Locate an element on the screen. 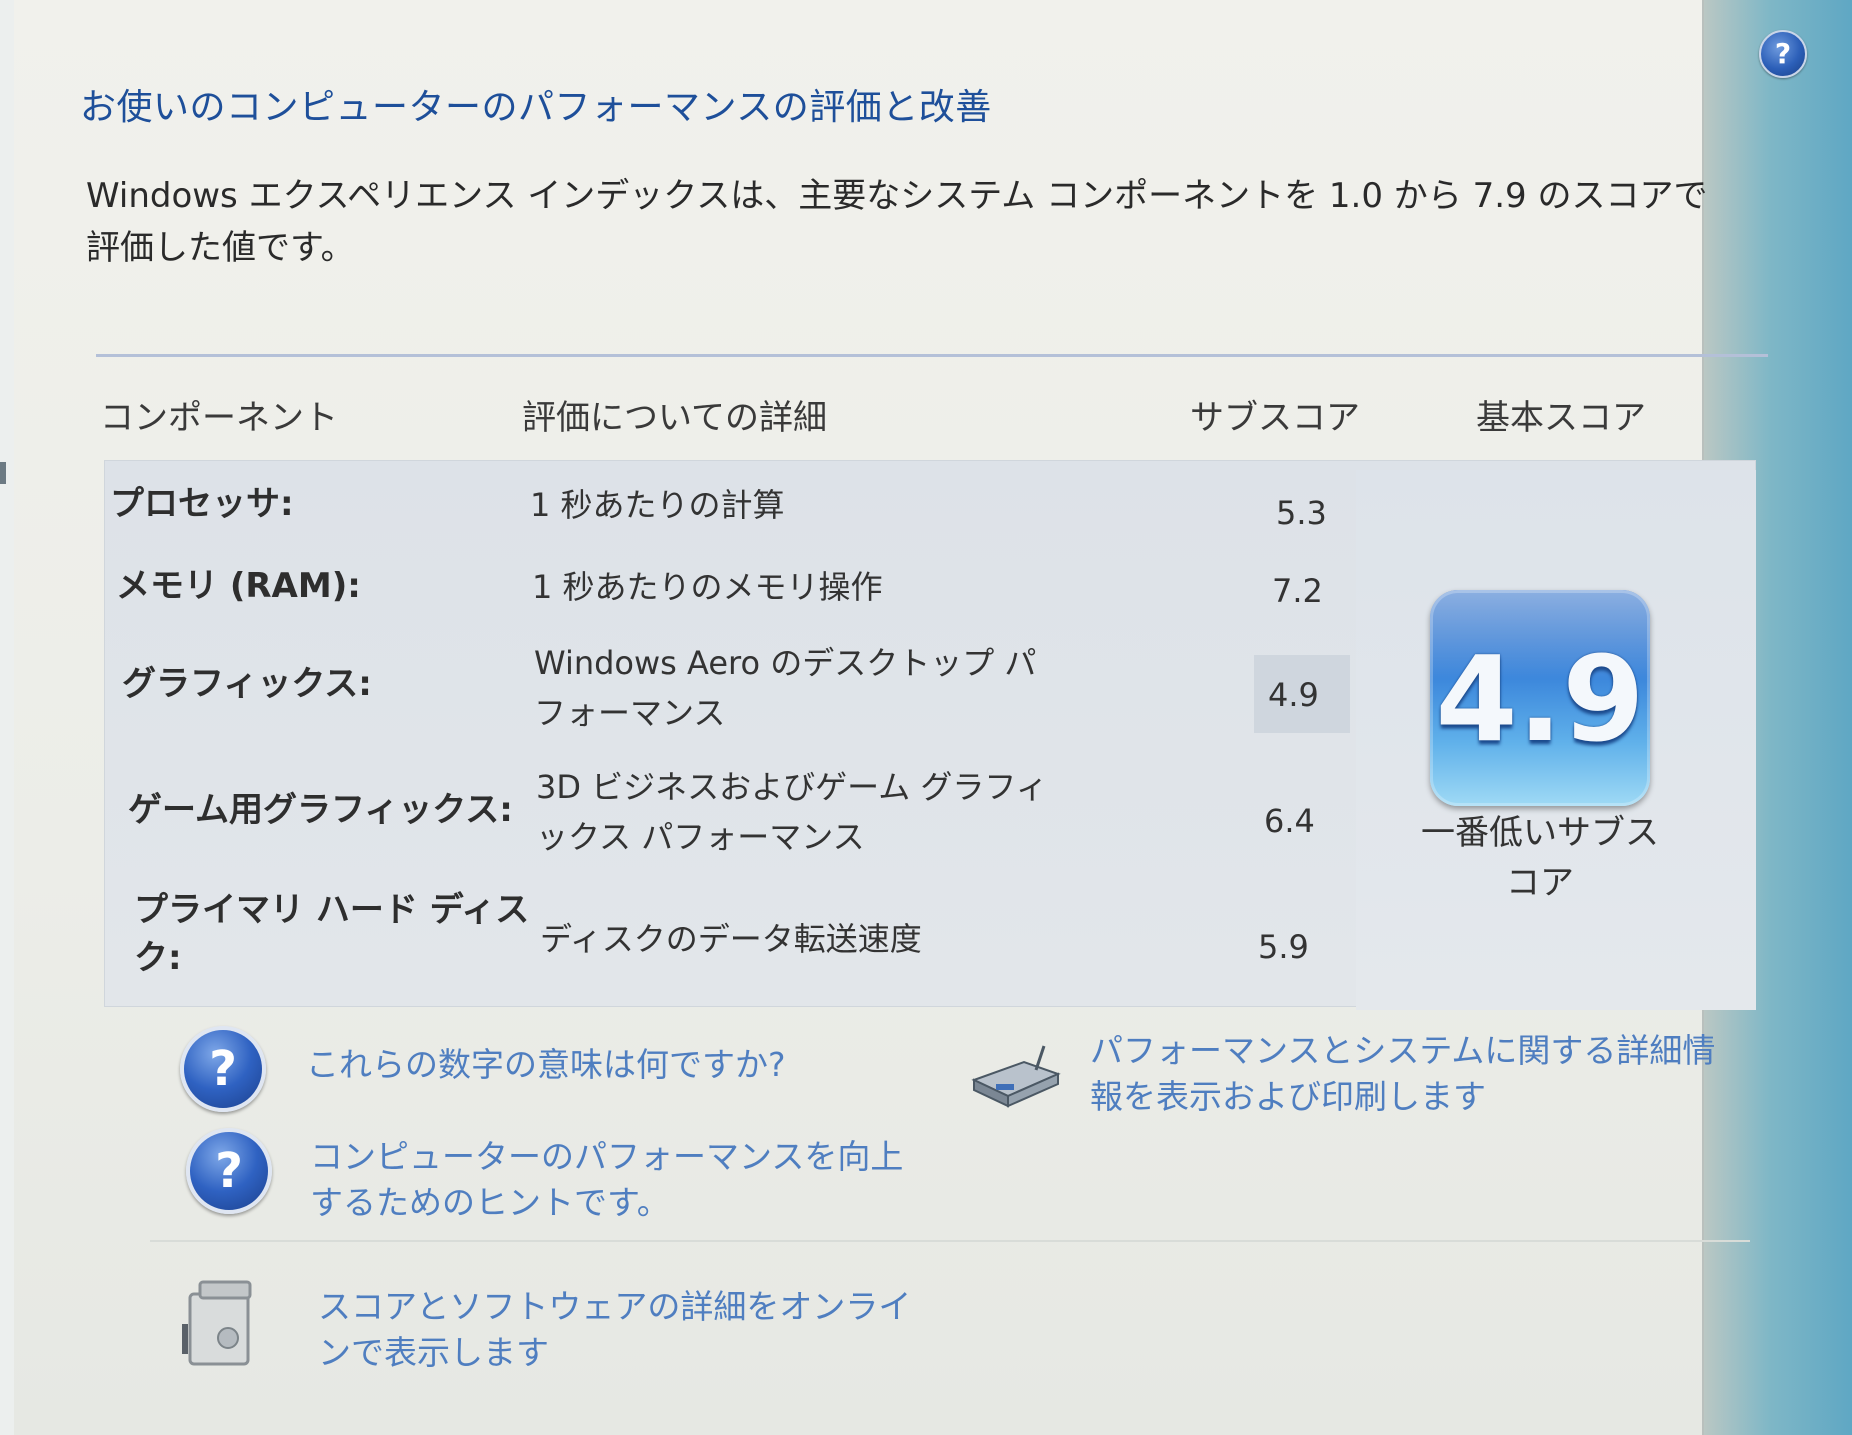  base-score-tile: 4.9 is located at coordinates (1540, 698).